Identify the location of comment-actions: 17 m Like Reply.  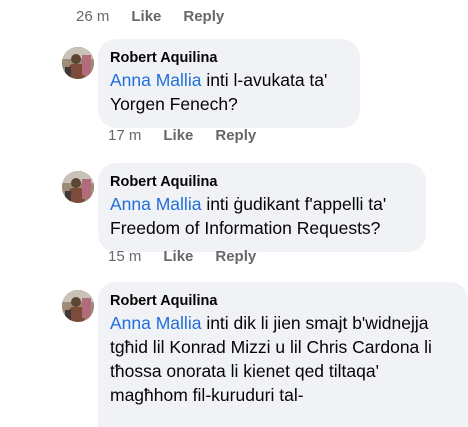
(182, 135).